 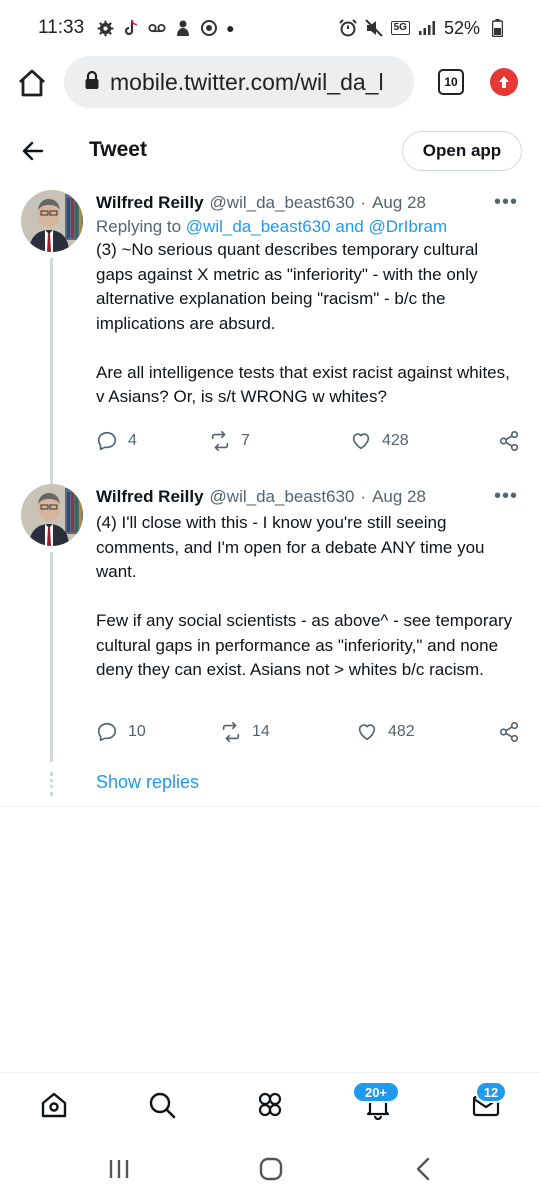 I want to click on reply-count: 10, so click(x=137, y=731).